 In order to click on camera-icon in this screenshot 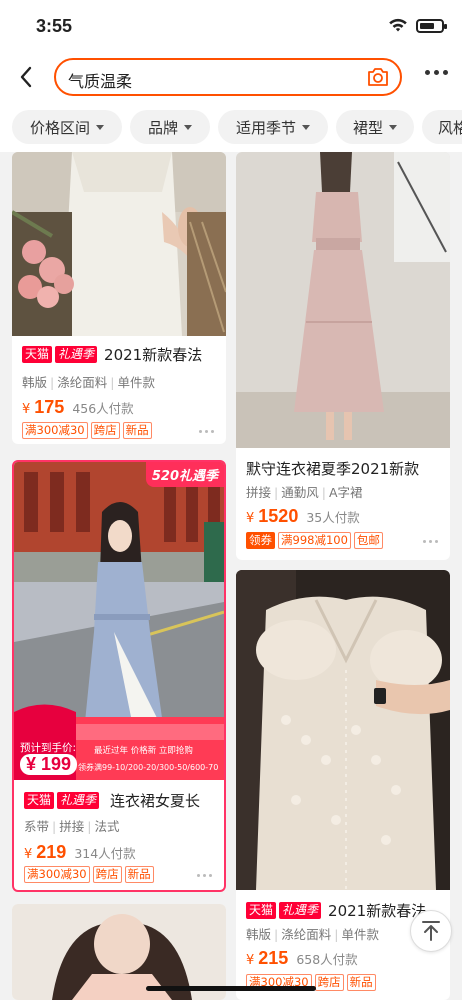, I will do `click(378, 77)`.